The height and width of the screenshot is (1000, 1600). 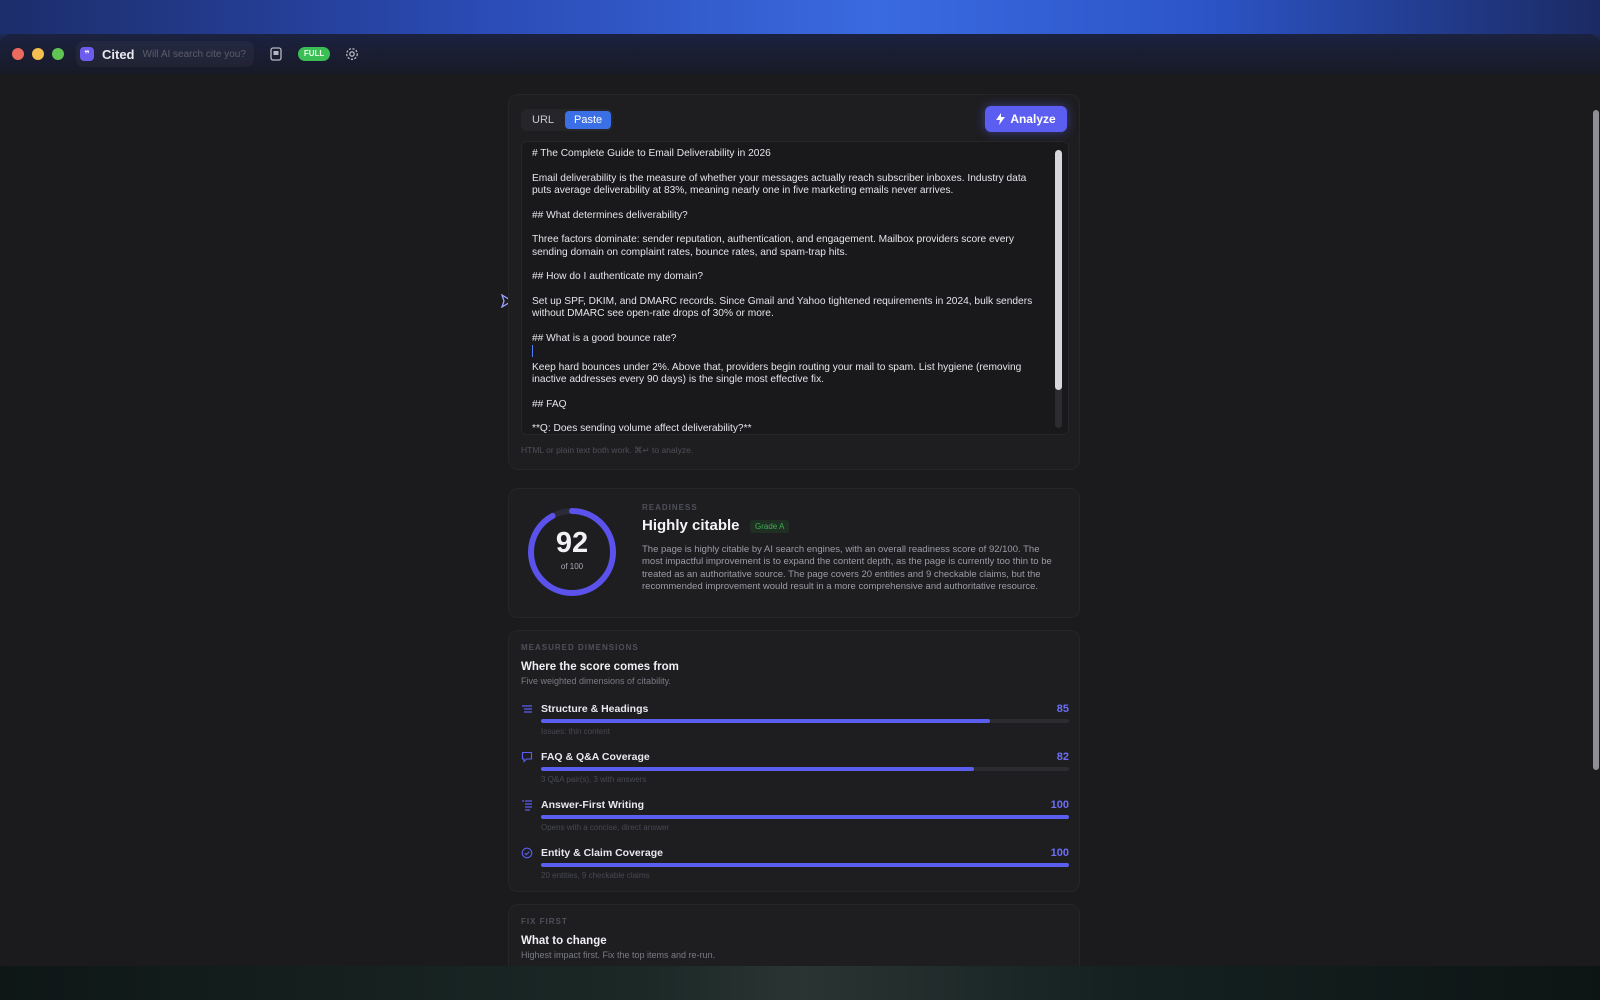 What do you see at coordinates (572, 543) in the screenshot?
I see `readiness-score: 92` at bounding box center [572, 543].